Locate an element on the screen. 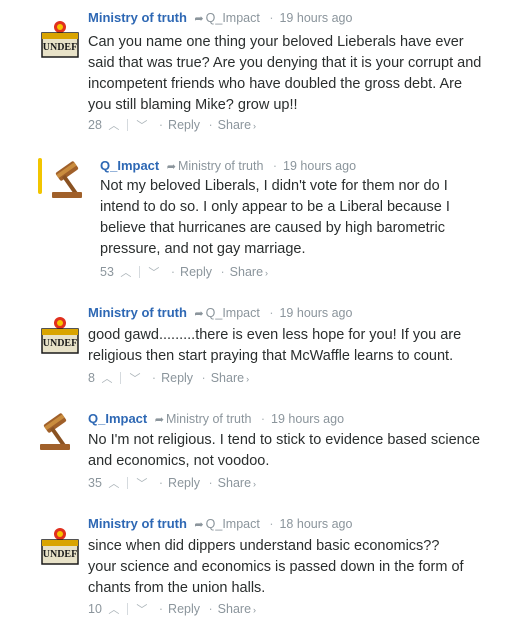 This screenshot has height=631, width=512. comment-footer: 28 ︿ ﹀ · Reply · Share › is located at coordinates (172, 125).